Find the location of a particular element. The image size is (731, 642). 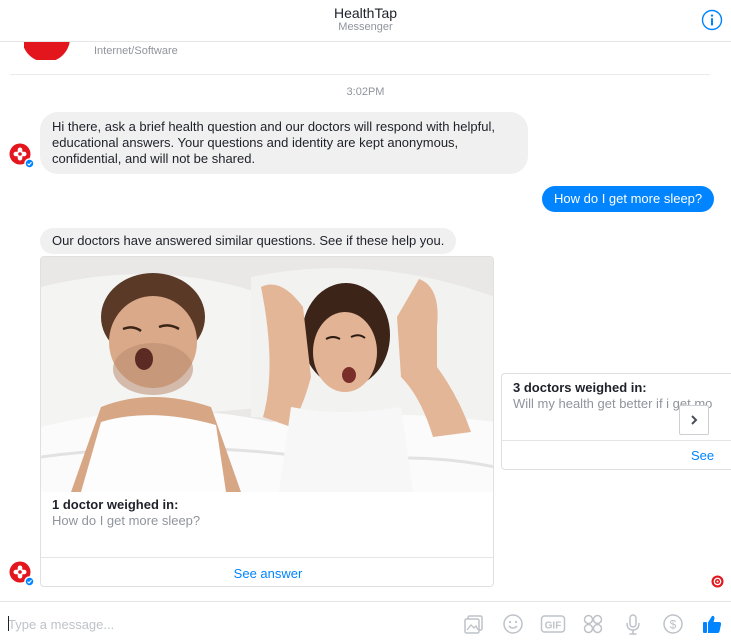

microphone-icon is located at coordinates (633, 624).